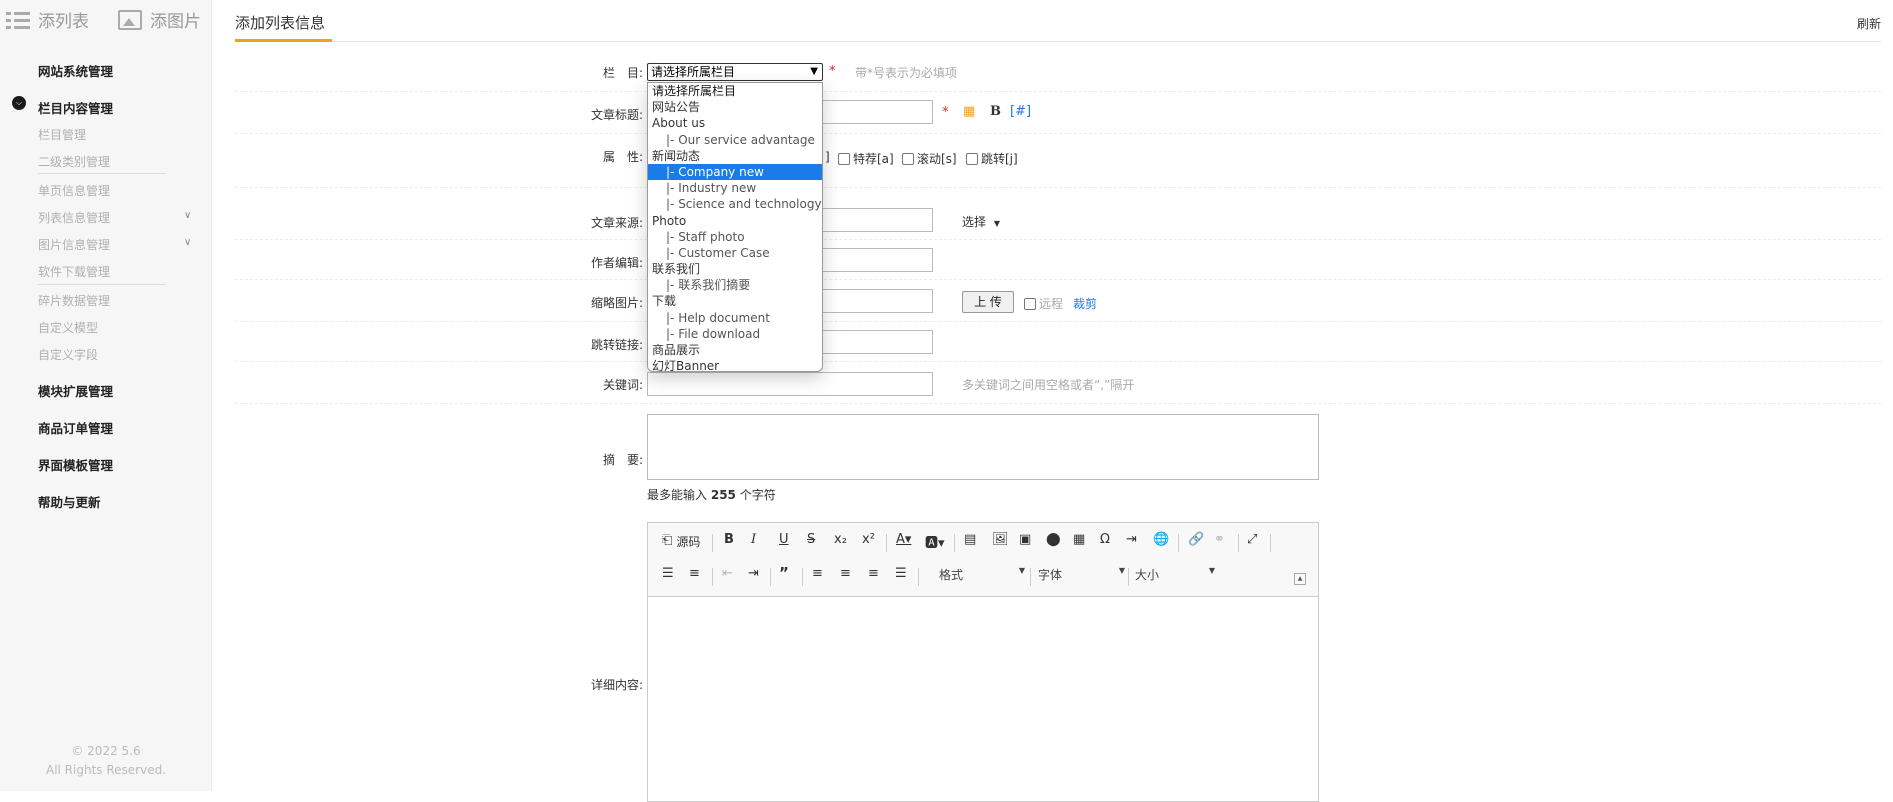 Image resolution: width=1893 pixels, height=802 pixels. Describe the element at coordinates (995, 111) in the screenshot. I see `bold-toggle: B` at that location.